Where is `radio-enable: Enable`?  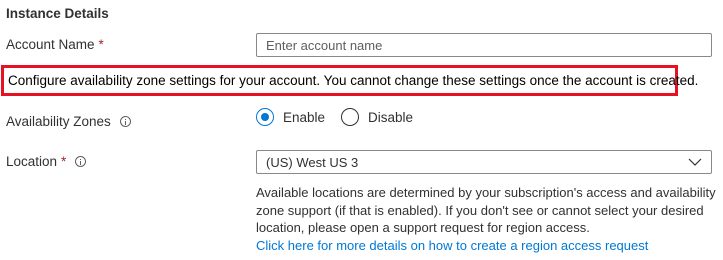
radio-enable: Enable is located at coordinates (290, 117).